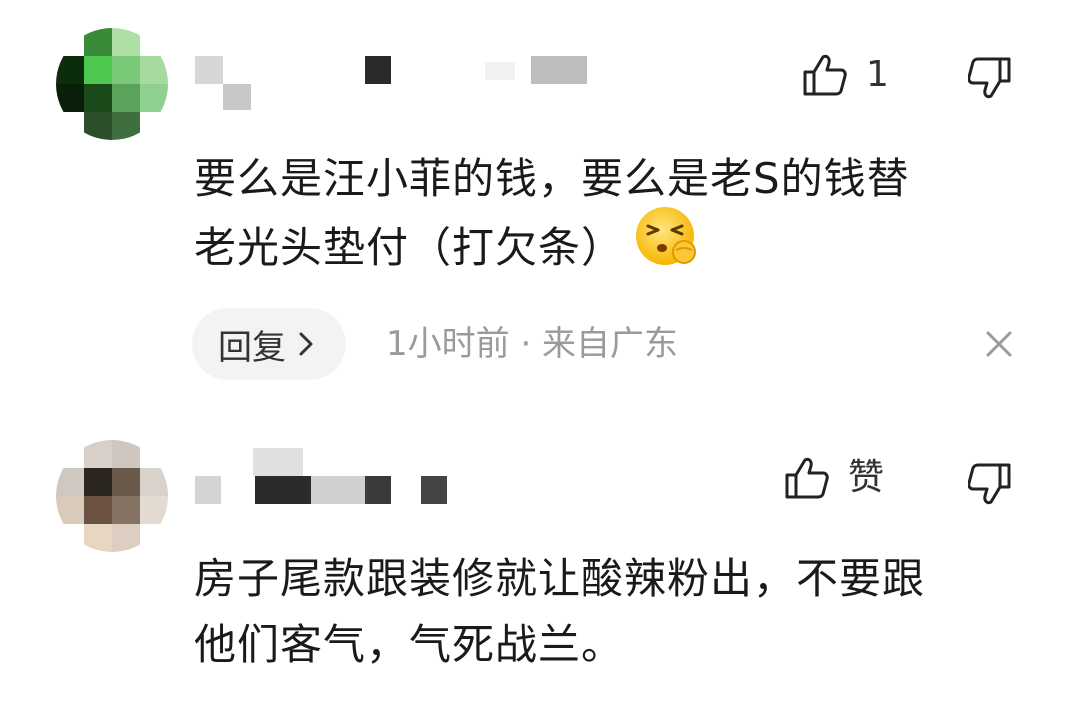  Describe the element at coordinates (409, 644) in the screenshot. I see `comment-text-line: 他们客气，气死战兰。` at that location.